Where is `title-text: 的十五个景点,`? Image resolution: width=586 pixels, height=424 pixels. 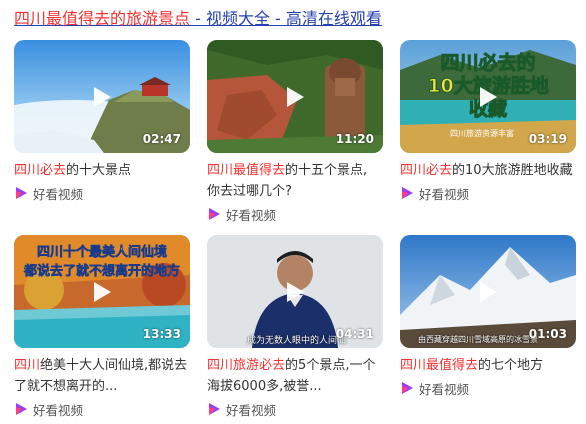 title-text: 的十五个景点, is located at coordinates (326, 170).